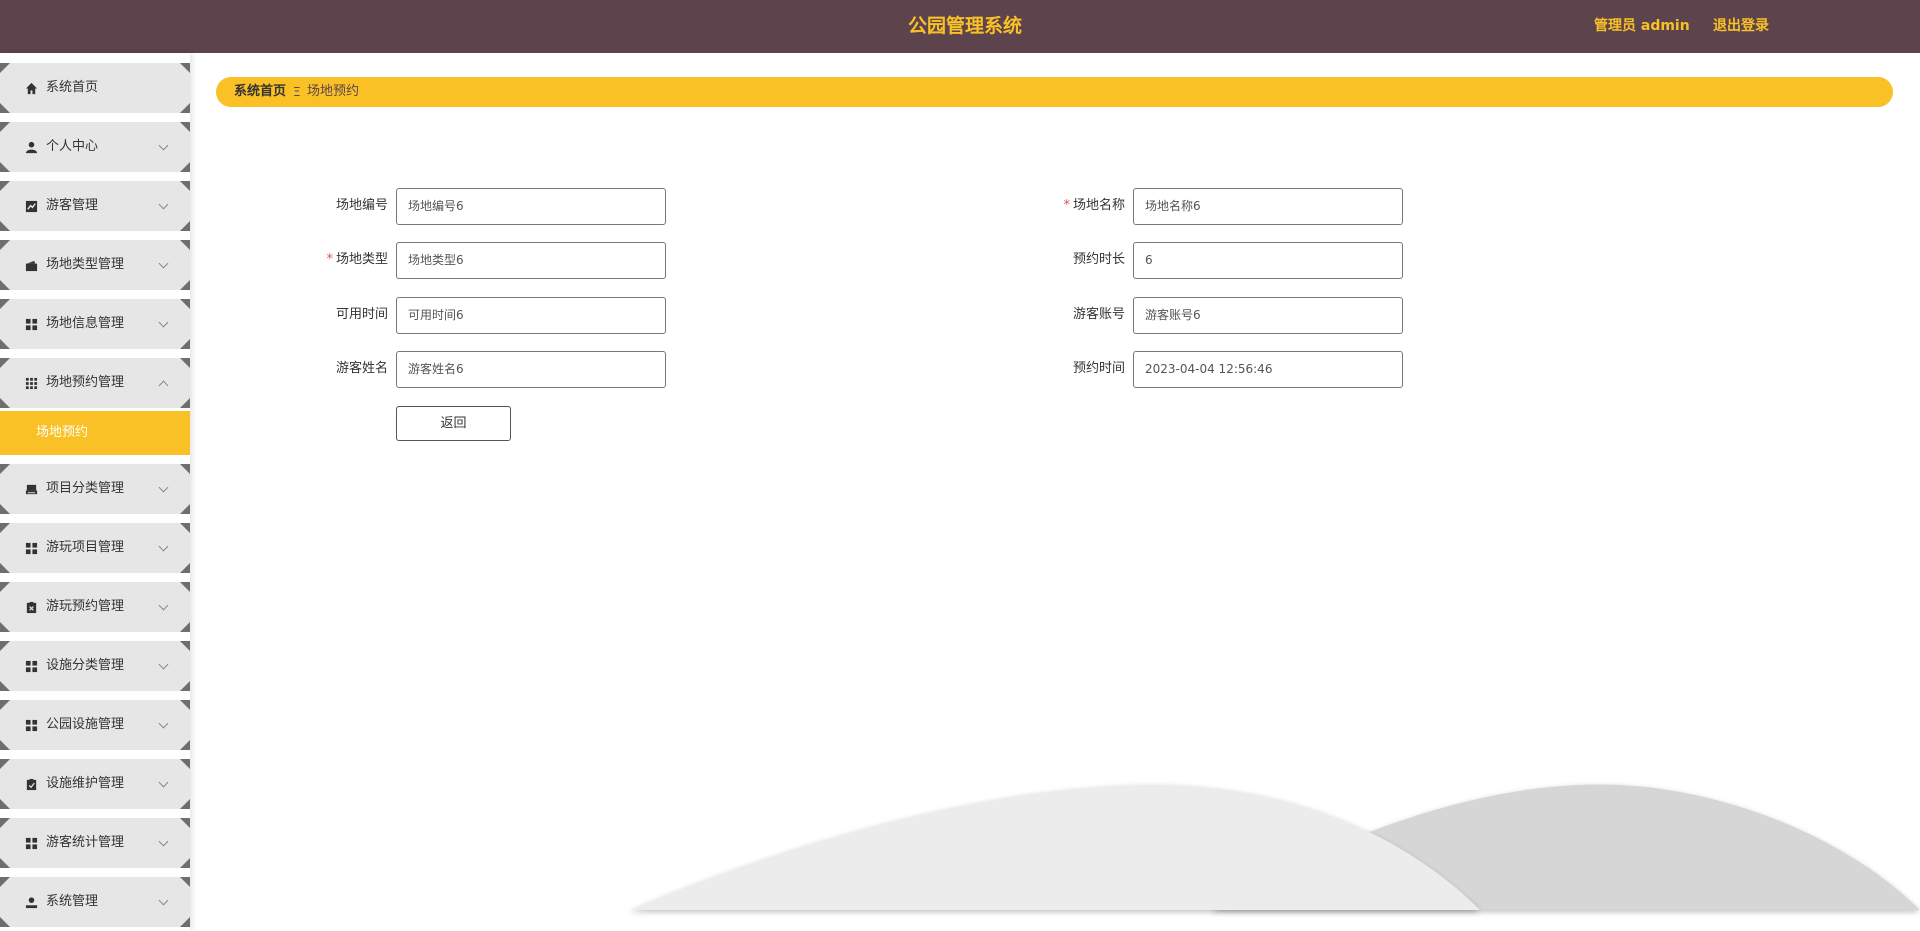 Image resolution: width=1920 pixels, height=931 pixels. What do you see at coordinates (260, 92) in the screenshot?
I see `breadcrumb-home: 系统首页` at bounding box center [260, 92].